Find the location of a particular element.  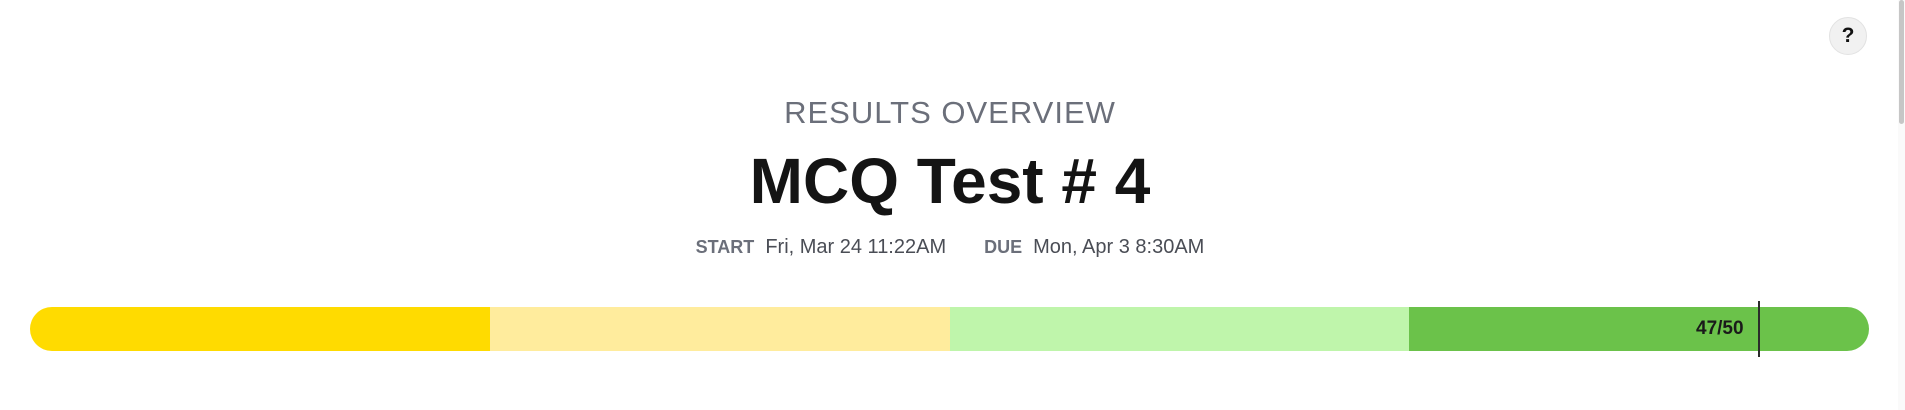

due-date: Mon, Apr 3 8:30AM is located at coordinates (1119, 247).